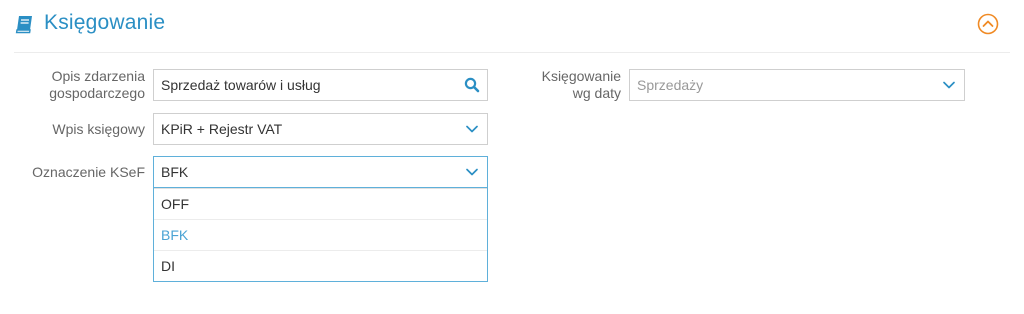 The image size is (1024, 314). What do you see at coordinates (320, 203) in the screenshot?
I see `ksef-option-off: OFF` at bounding box center [320, 203].